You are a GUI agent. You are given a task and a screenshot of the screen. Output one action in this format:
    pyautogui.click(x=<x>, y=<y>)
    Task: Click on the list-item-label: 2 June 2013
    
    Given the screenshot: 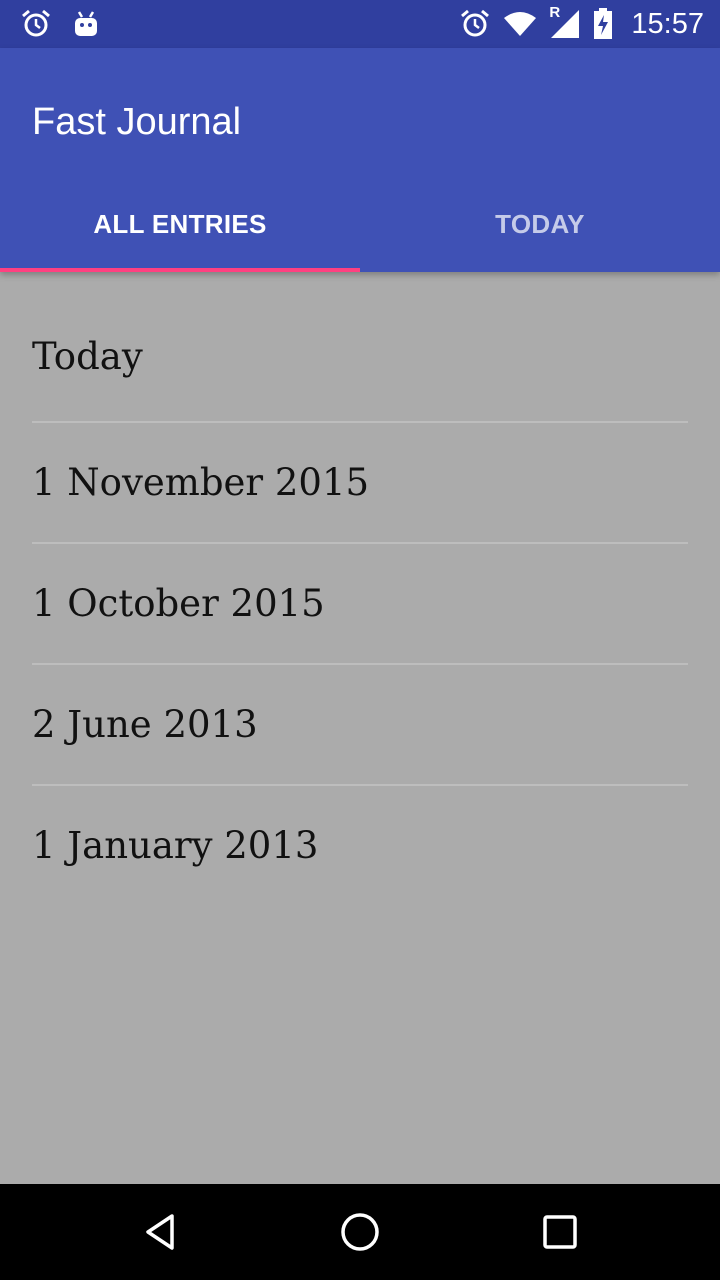 What is the action you would take?
    pyautogui.click(x=145, y=724)
    